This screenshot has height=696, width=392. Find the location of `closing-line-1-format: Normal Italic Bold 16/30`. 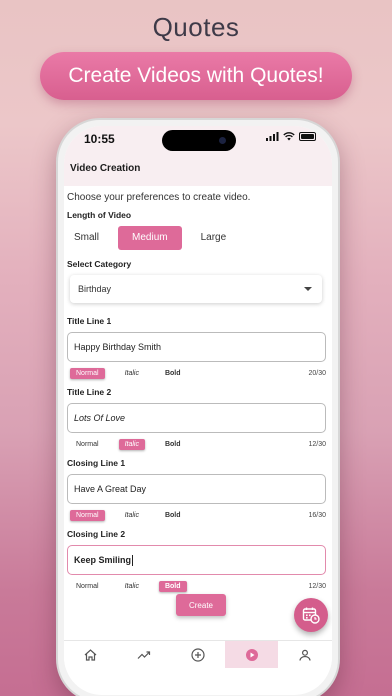

closing-line-1-format: Normal Italic Bold 16/30 is located at coordinates (196, 515).